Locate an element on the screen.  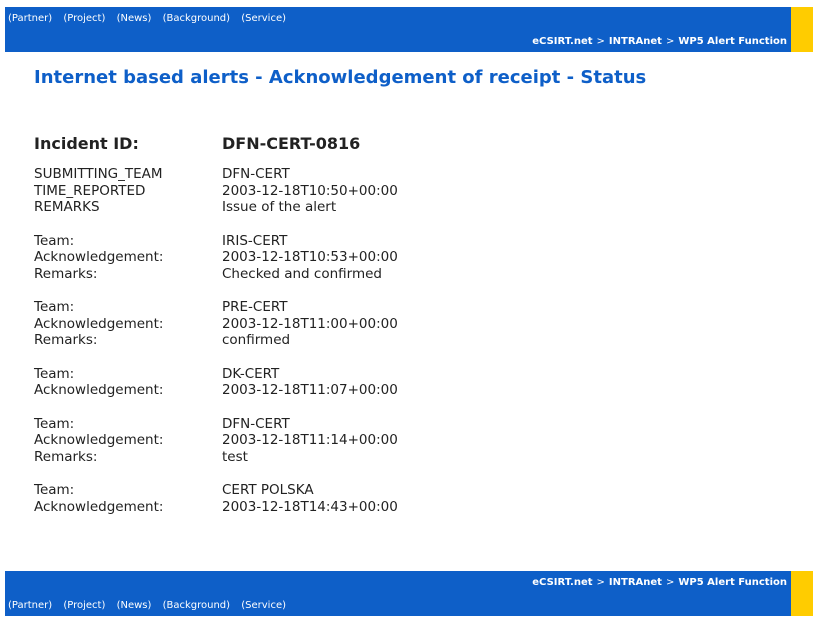
team-value: PRE-CERT is located at coordinates (255, 307).